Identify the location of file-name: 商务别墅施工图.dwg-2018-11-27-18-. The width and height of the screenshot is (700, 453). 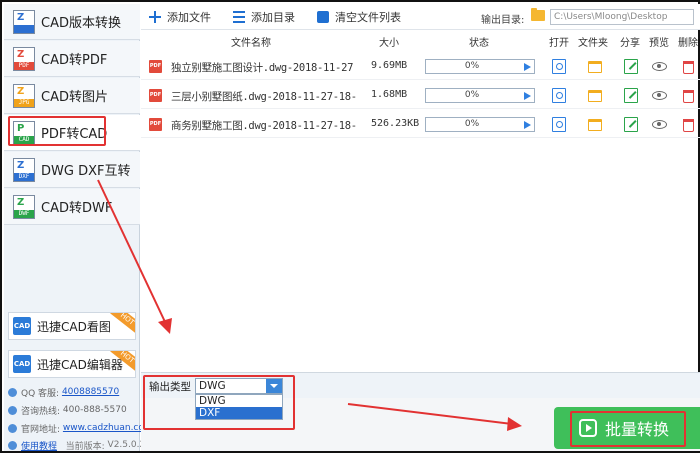
(264, 126).